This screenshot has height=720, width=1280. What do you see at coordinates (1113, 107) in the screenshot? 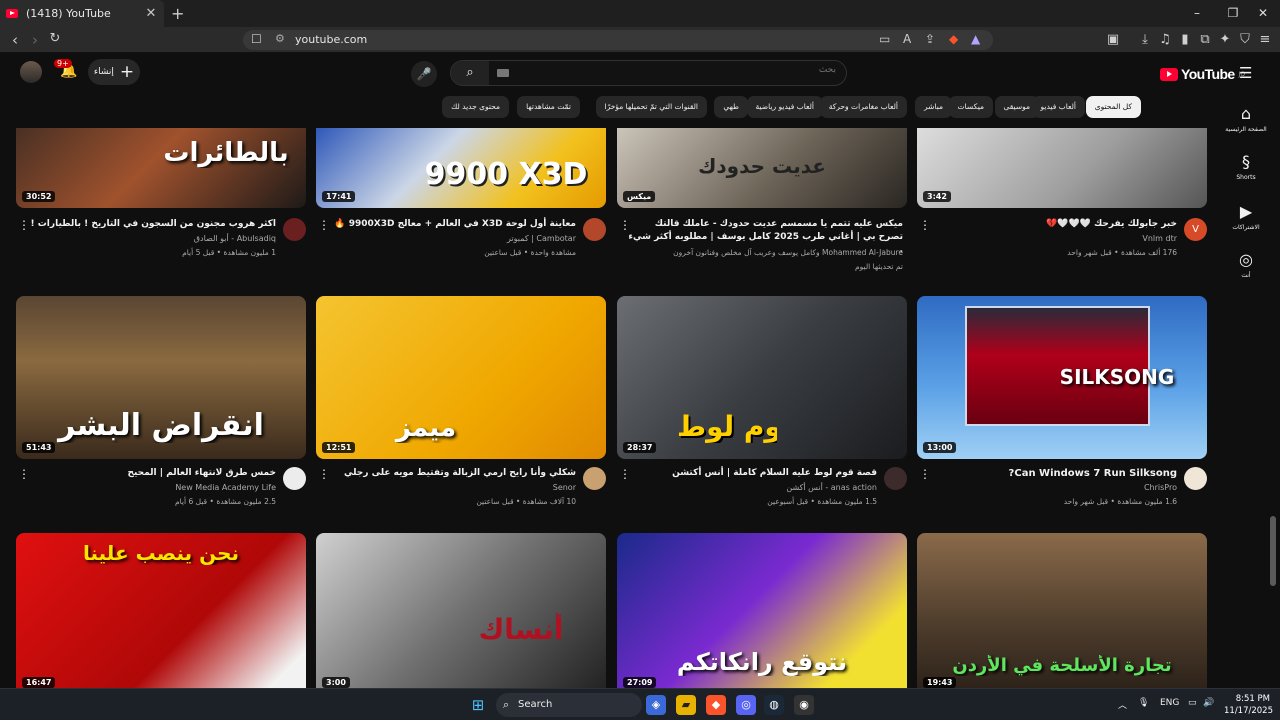
I see `chip-all: كل المحتوى` at bounding box center [1113, 107].